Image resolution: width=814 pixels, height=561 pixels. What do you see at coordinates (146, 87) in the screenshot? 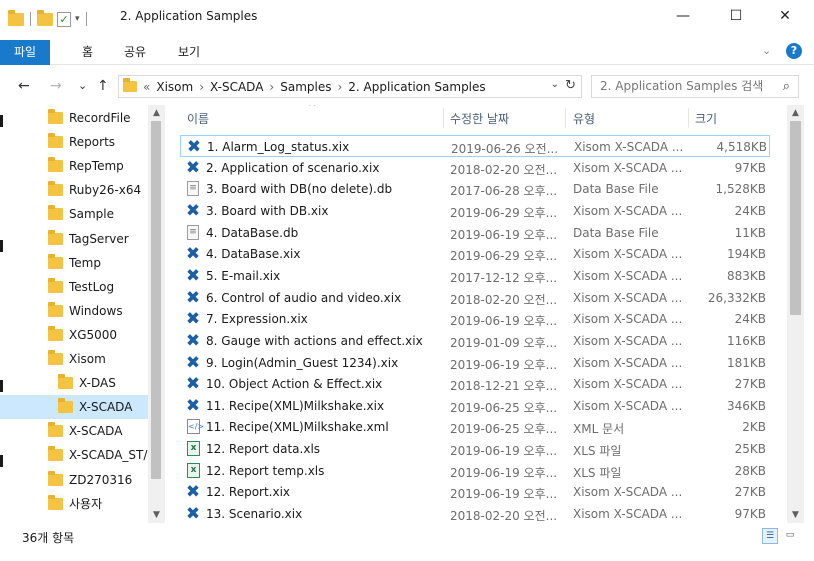
I see `address-overflow-icon: «` at bounding box center [146, 87].